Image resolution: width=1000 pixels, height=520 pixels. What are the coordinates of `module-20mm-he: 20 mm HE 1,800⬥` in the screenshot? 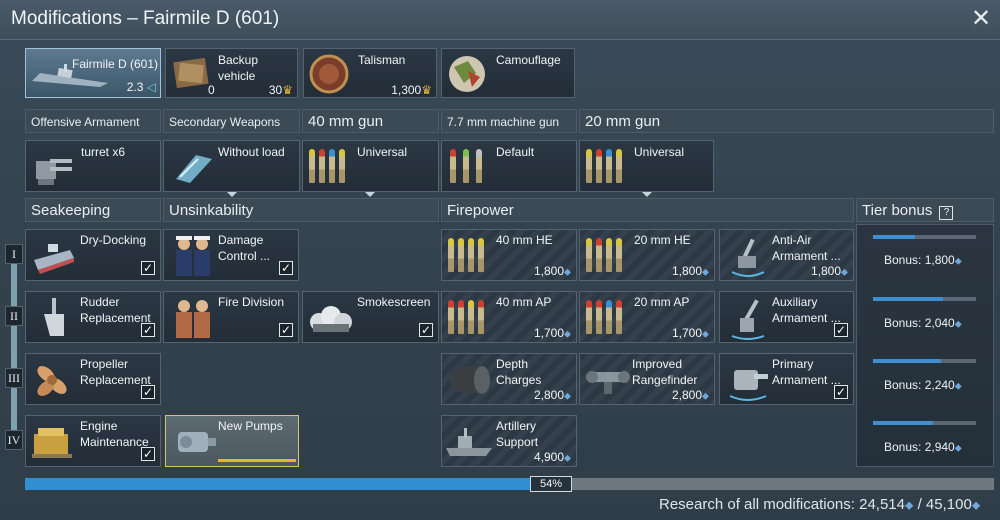 It's located at (647, 255).